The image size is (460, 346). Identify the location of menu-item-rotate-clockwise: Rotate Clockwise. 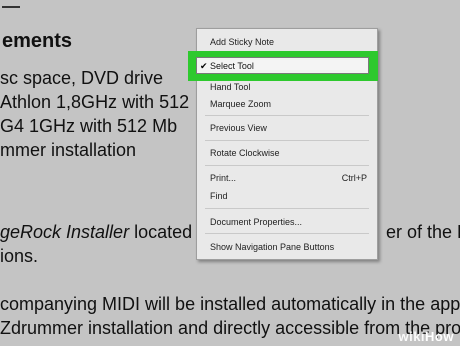
(245, 153).